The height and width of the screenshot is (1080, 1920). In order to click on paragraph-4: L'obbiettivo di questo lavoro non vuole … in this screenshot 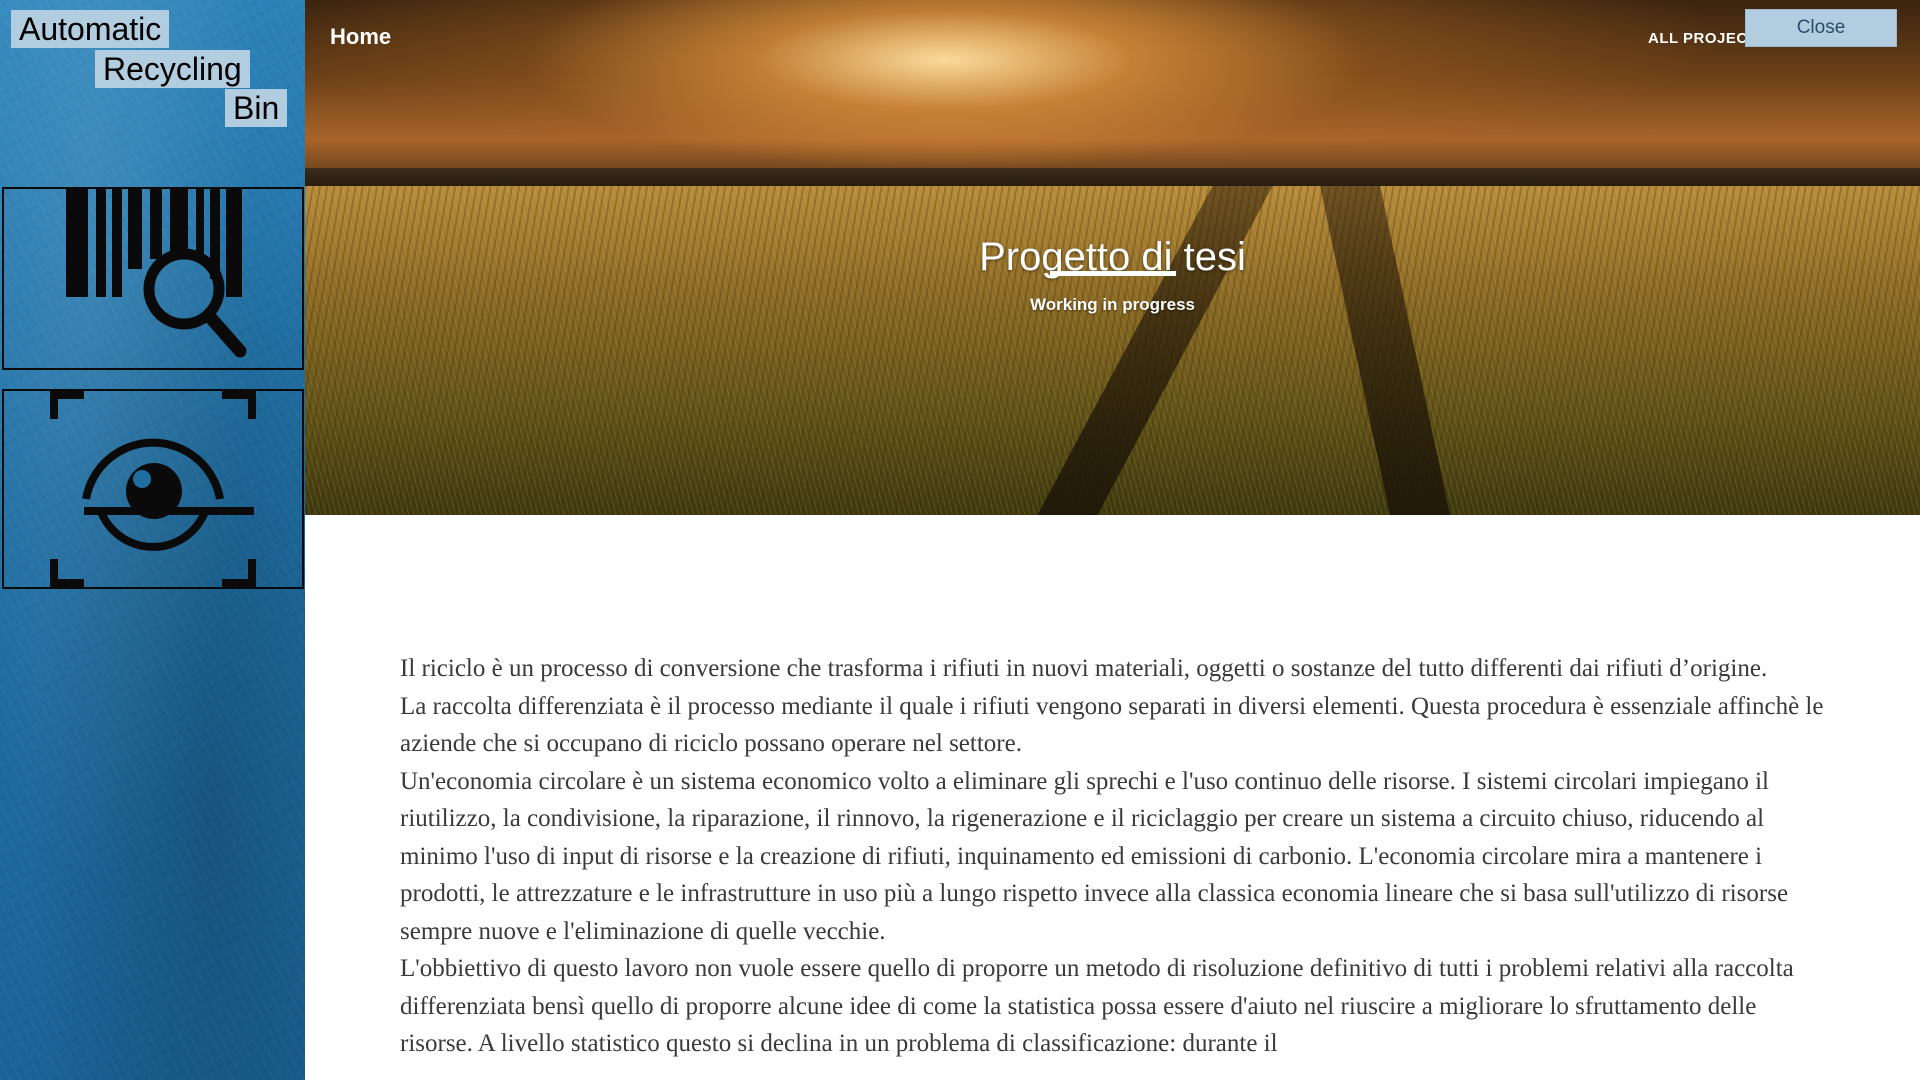, I will do `click(1097, 1006)`.